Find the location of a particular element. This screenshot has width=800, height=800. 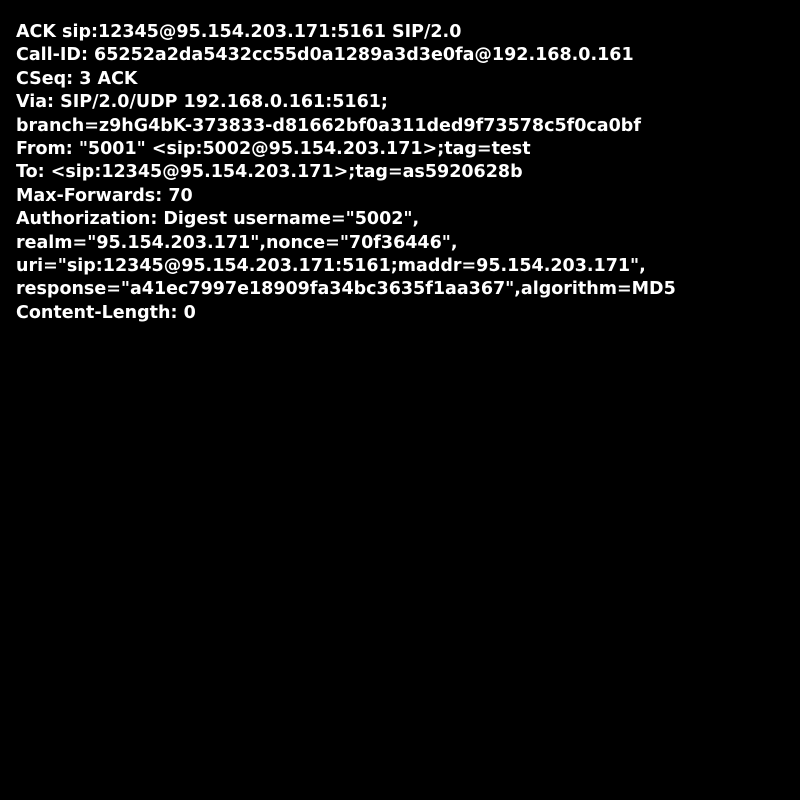

authorization-realm-line: realm="95.154.203.171",nonce="70f36446", is located at coordinates (237, 242).